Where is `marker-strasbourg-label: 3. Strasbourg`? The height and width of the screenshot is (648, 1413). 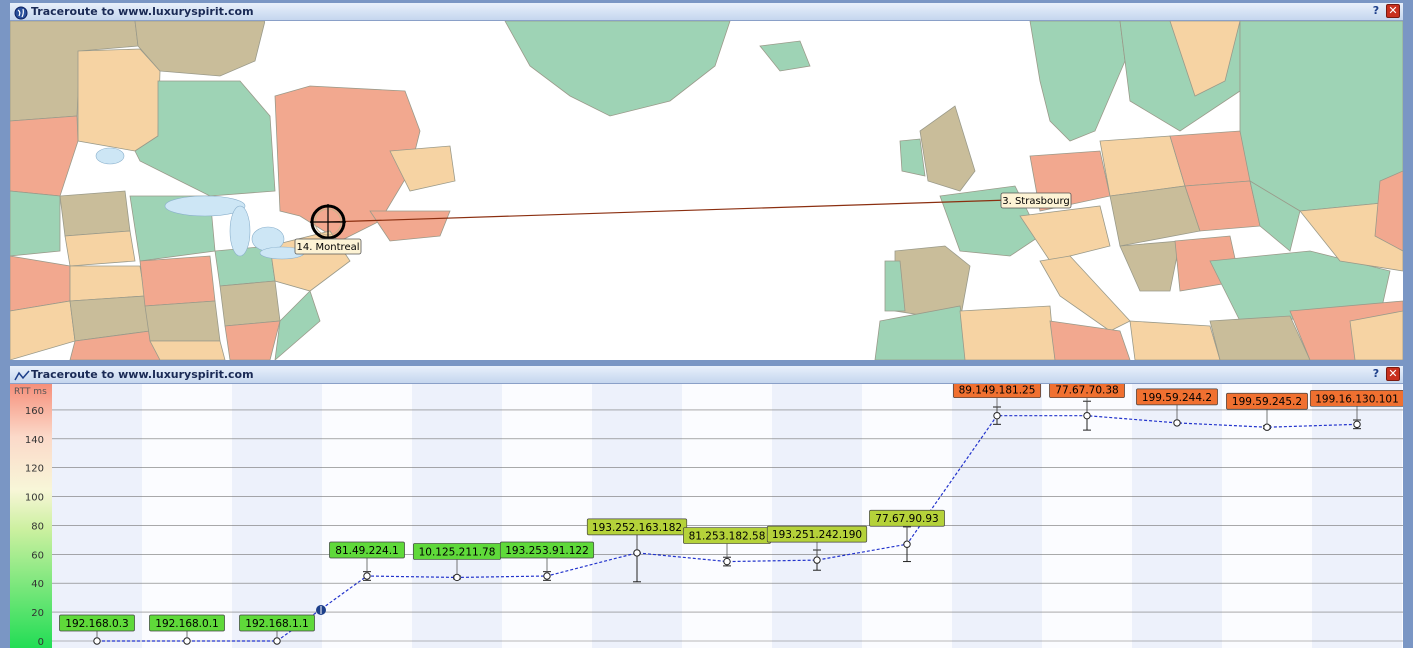
marker-strasbourg-label: 3. Strasbourg is located at coordinates (1036, 201).